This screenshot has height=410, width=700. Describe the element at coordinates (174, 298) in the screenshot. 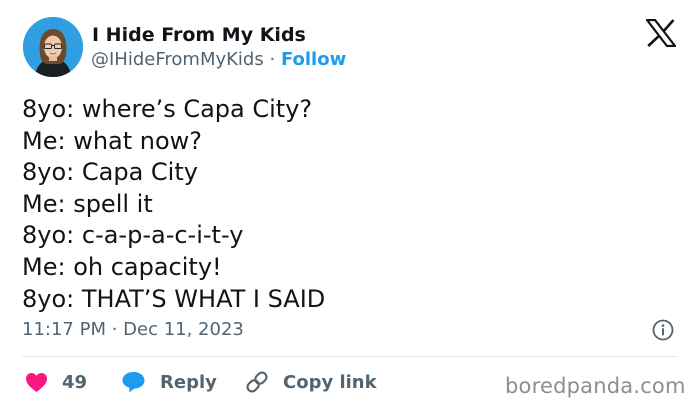

I see `tweet-line: 8yo: THAT’S WHAT I SAID` at that location.